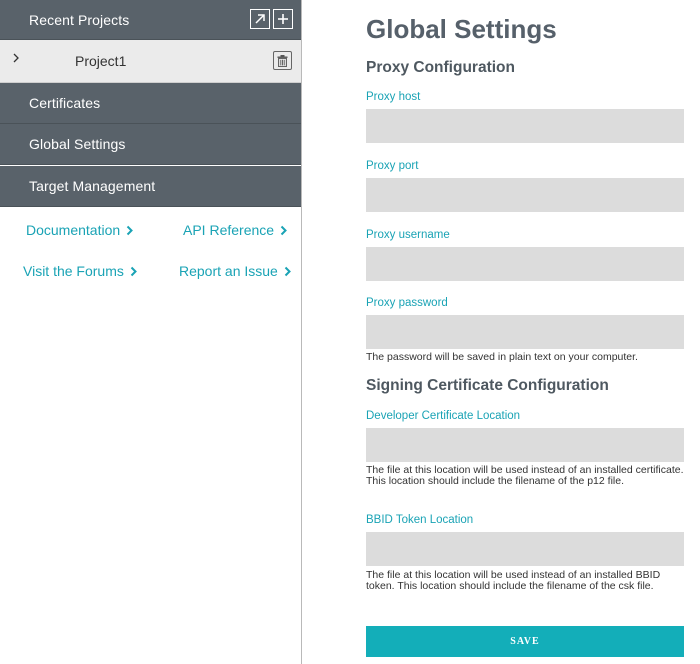  What do you see at coordinates (525, 195) in the screenshot?
I see `proxy-port-input` at bounding box center [525, 195].